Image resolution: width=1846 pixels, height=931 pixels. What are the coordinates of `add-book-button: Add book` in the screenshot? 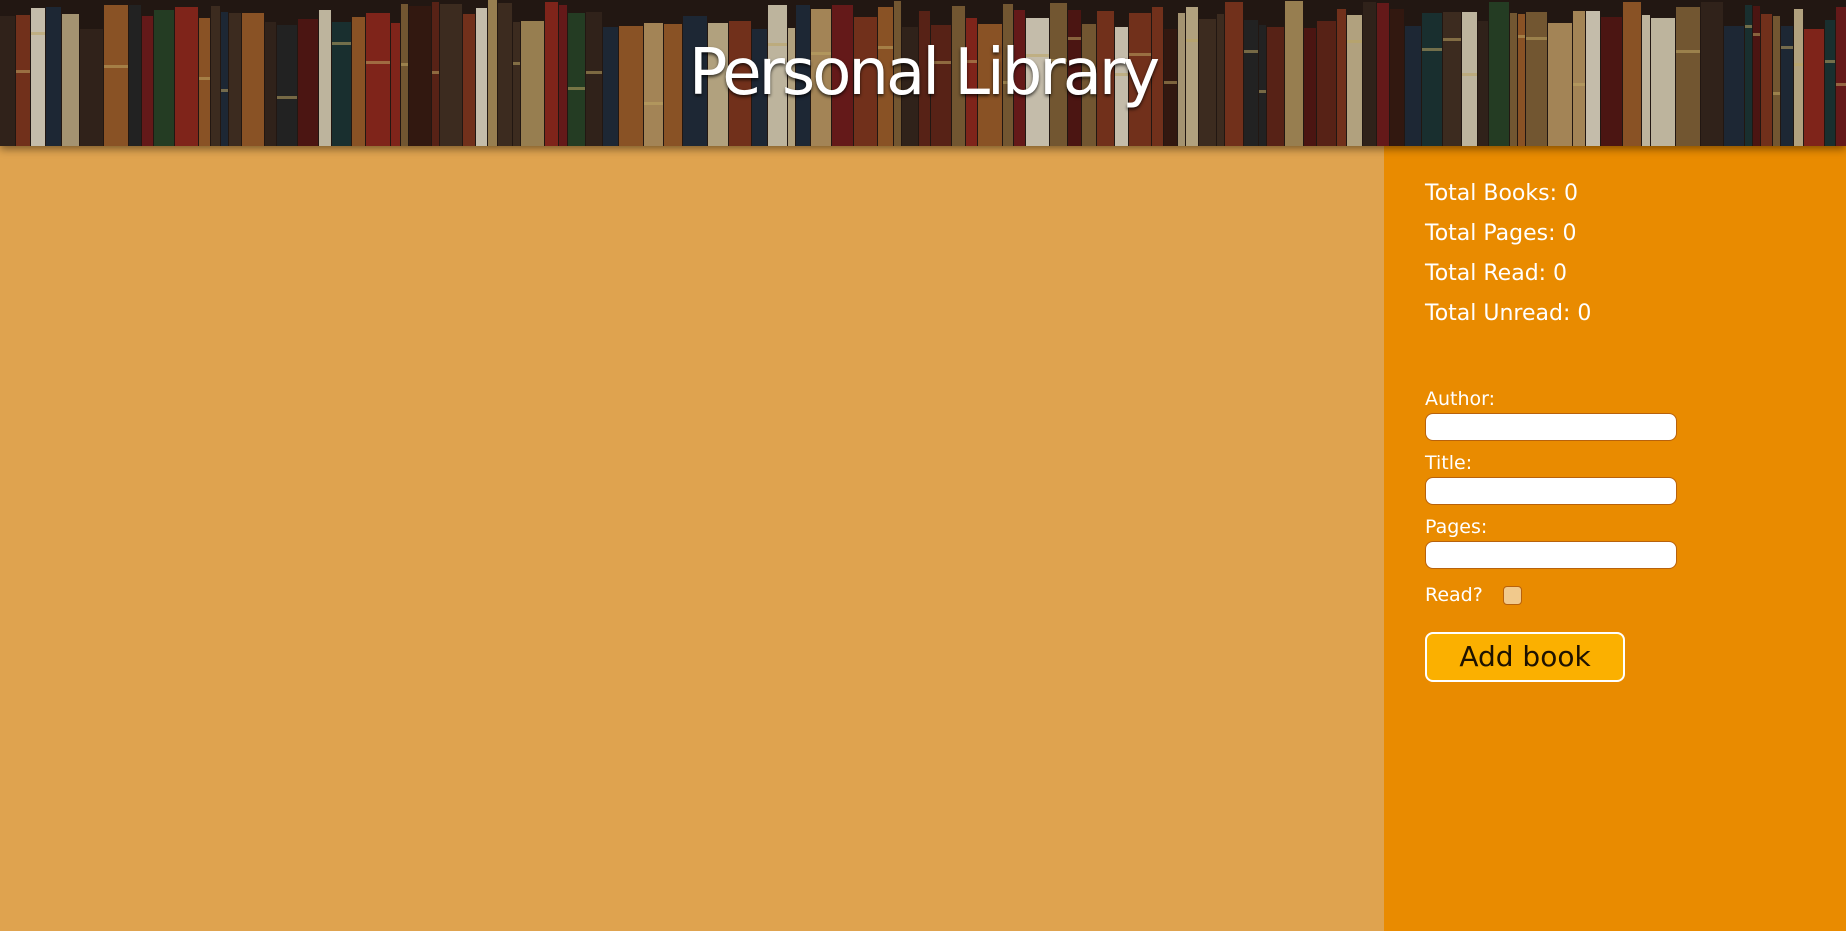 It's located at (1525, 657).